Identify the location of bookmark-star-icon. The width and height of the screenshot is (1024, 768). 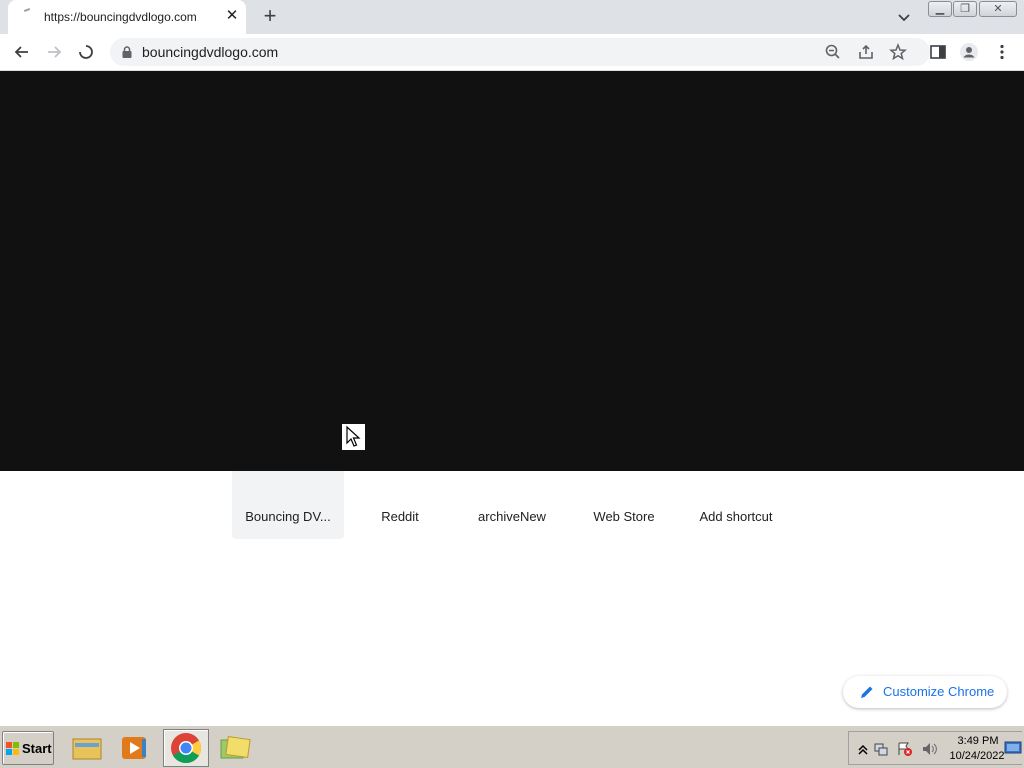
(898, 52).